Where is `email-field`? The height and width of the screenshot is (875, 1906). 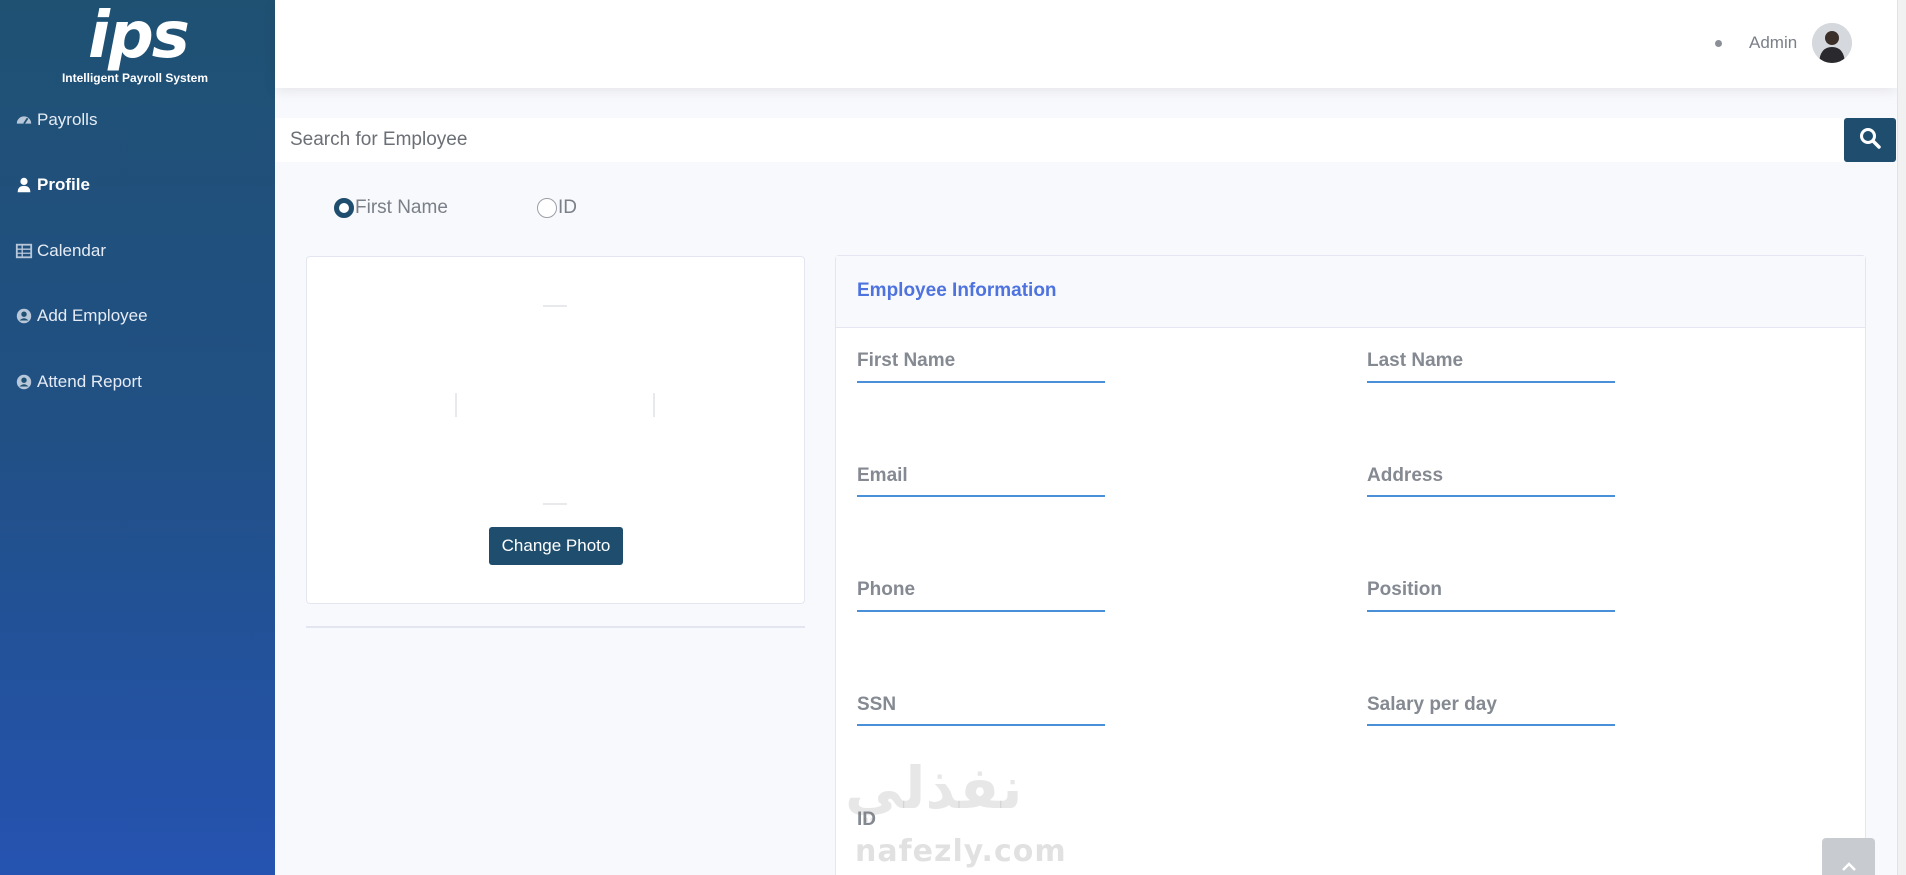 email-field is located at coordinates (981, 477).